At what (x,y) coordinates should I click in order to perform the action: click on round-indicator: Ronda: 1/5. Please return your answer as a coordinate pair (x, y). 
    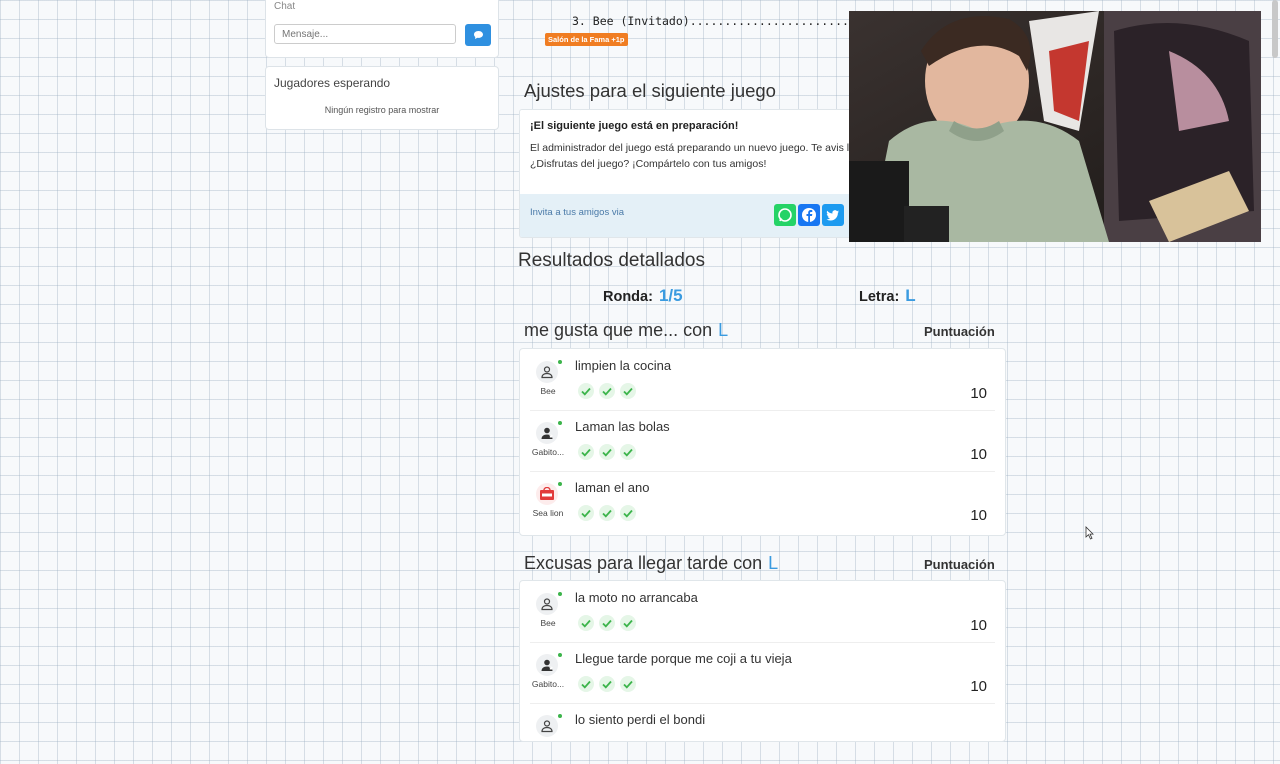
    Looking at the image, I should click on (643, 296).